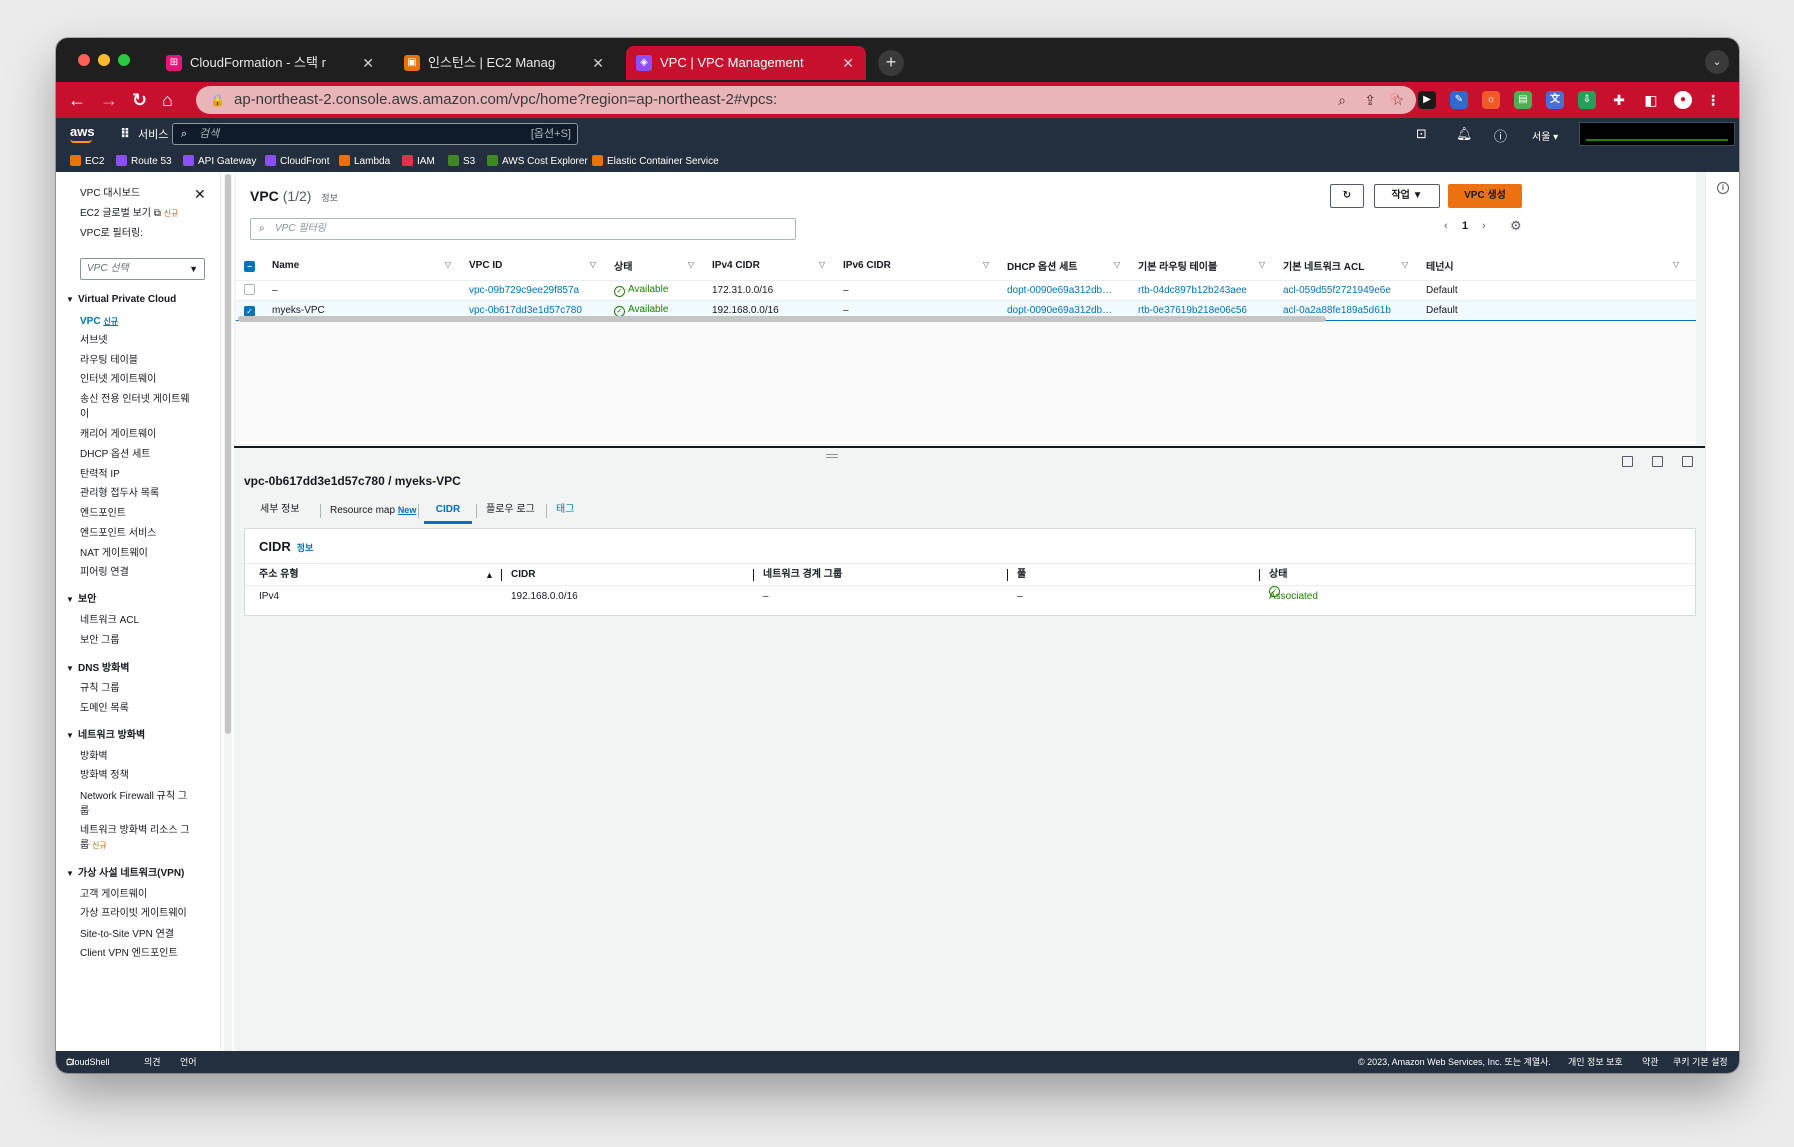  What do you see at coordinates (1347, 196) in the screenshot?
I see `refresh-button: ↻` at bounding box center [1347, 196].